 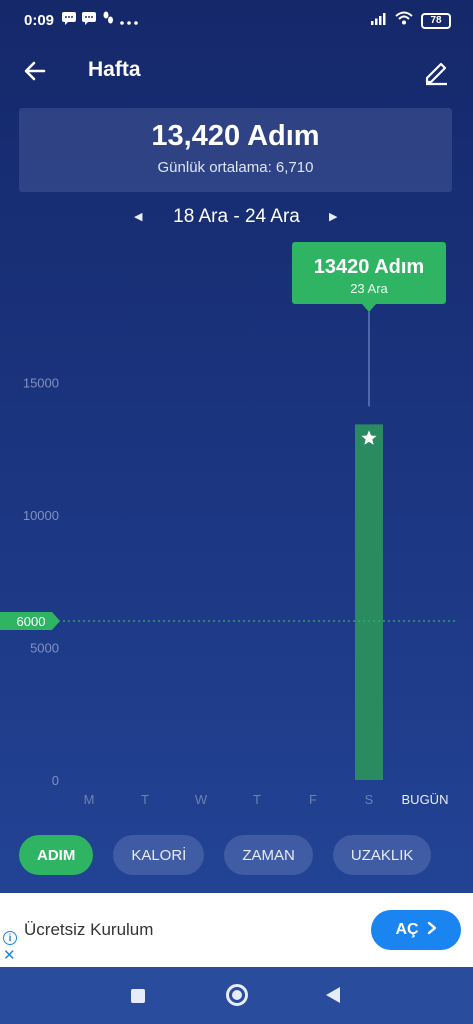 I want to click on tooltip-pointer, so click(x=369, y=308).